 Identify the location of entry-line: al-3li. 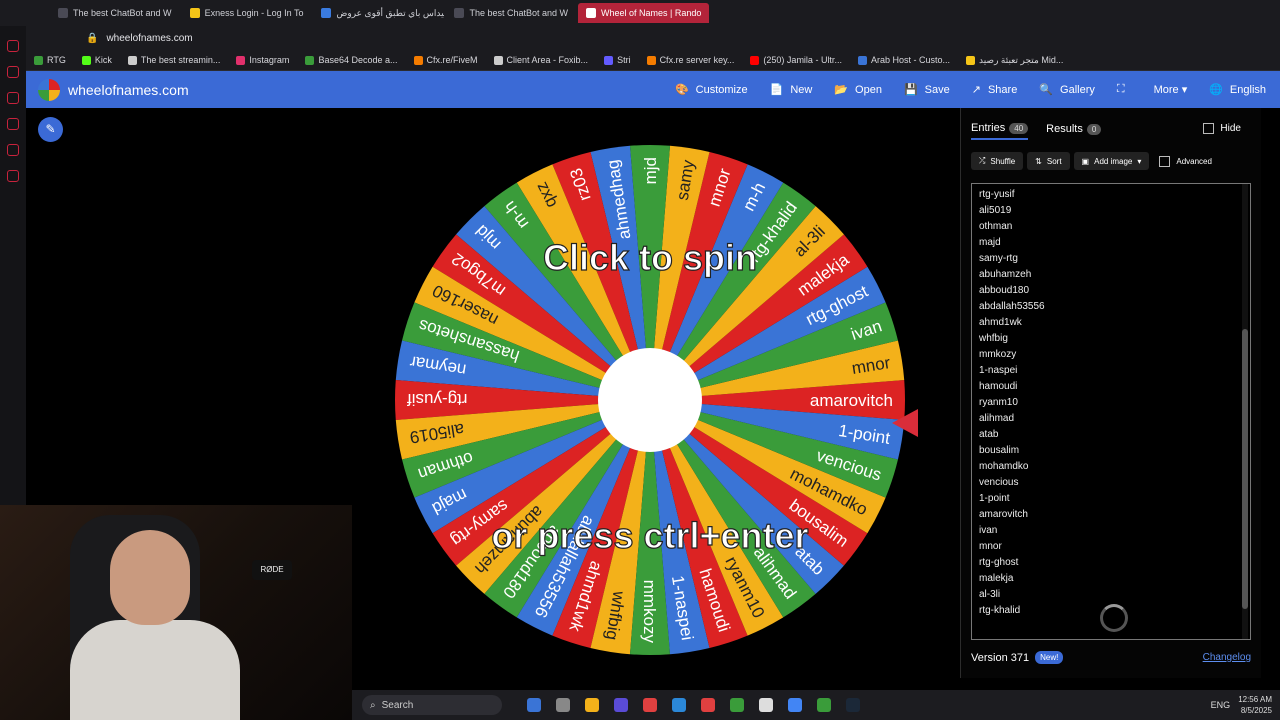
(1012, 595).